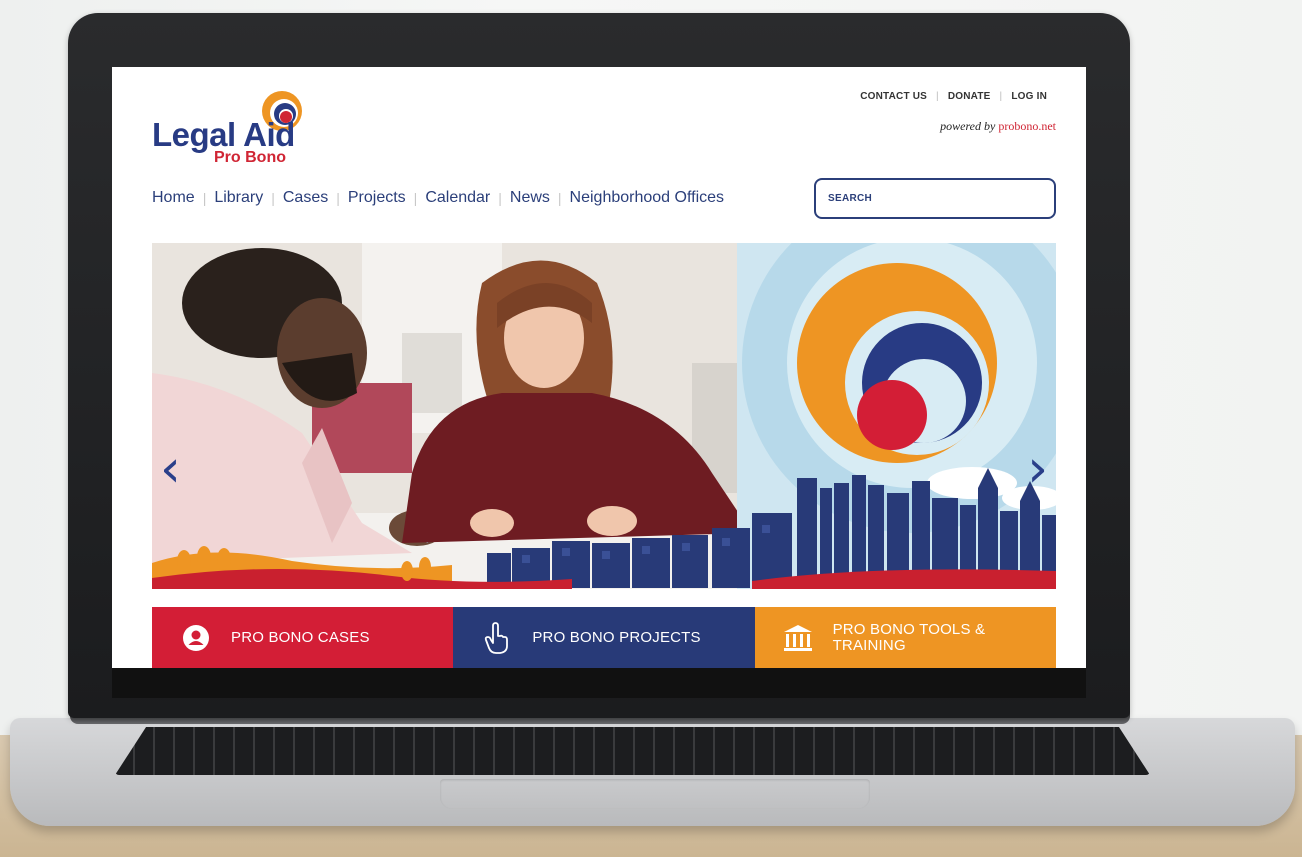 The image size is (1302, 857). I want to click on cta-label: PRO BONO TOOLS & TRAINING, so click(909, 637).